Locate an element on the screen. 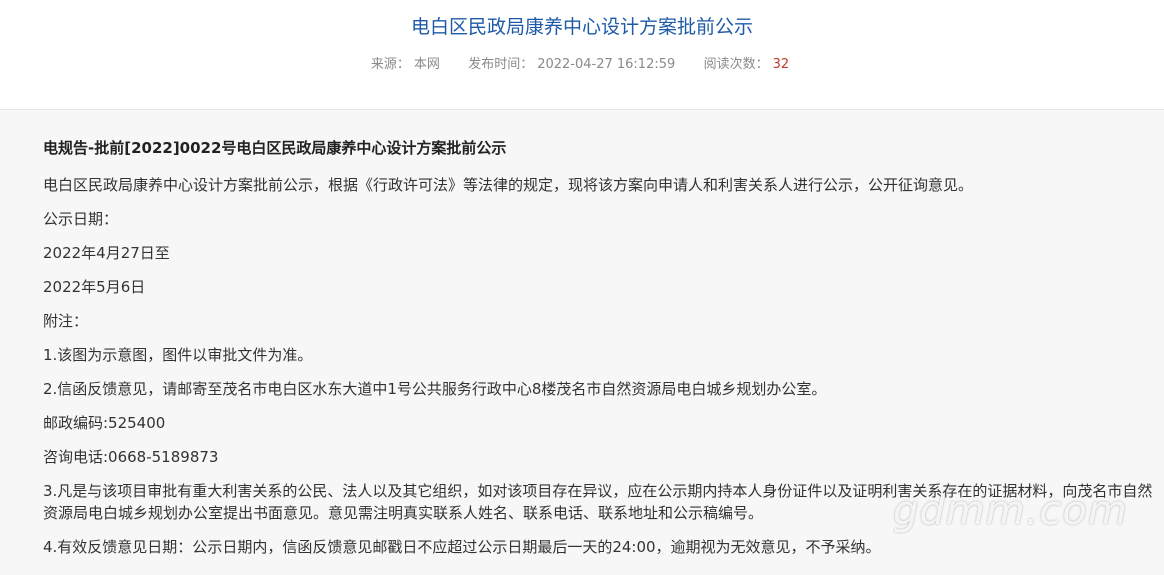  published-label: 发布时间： is located at coordinates (501, 64).